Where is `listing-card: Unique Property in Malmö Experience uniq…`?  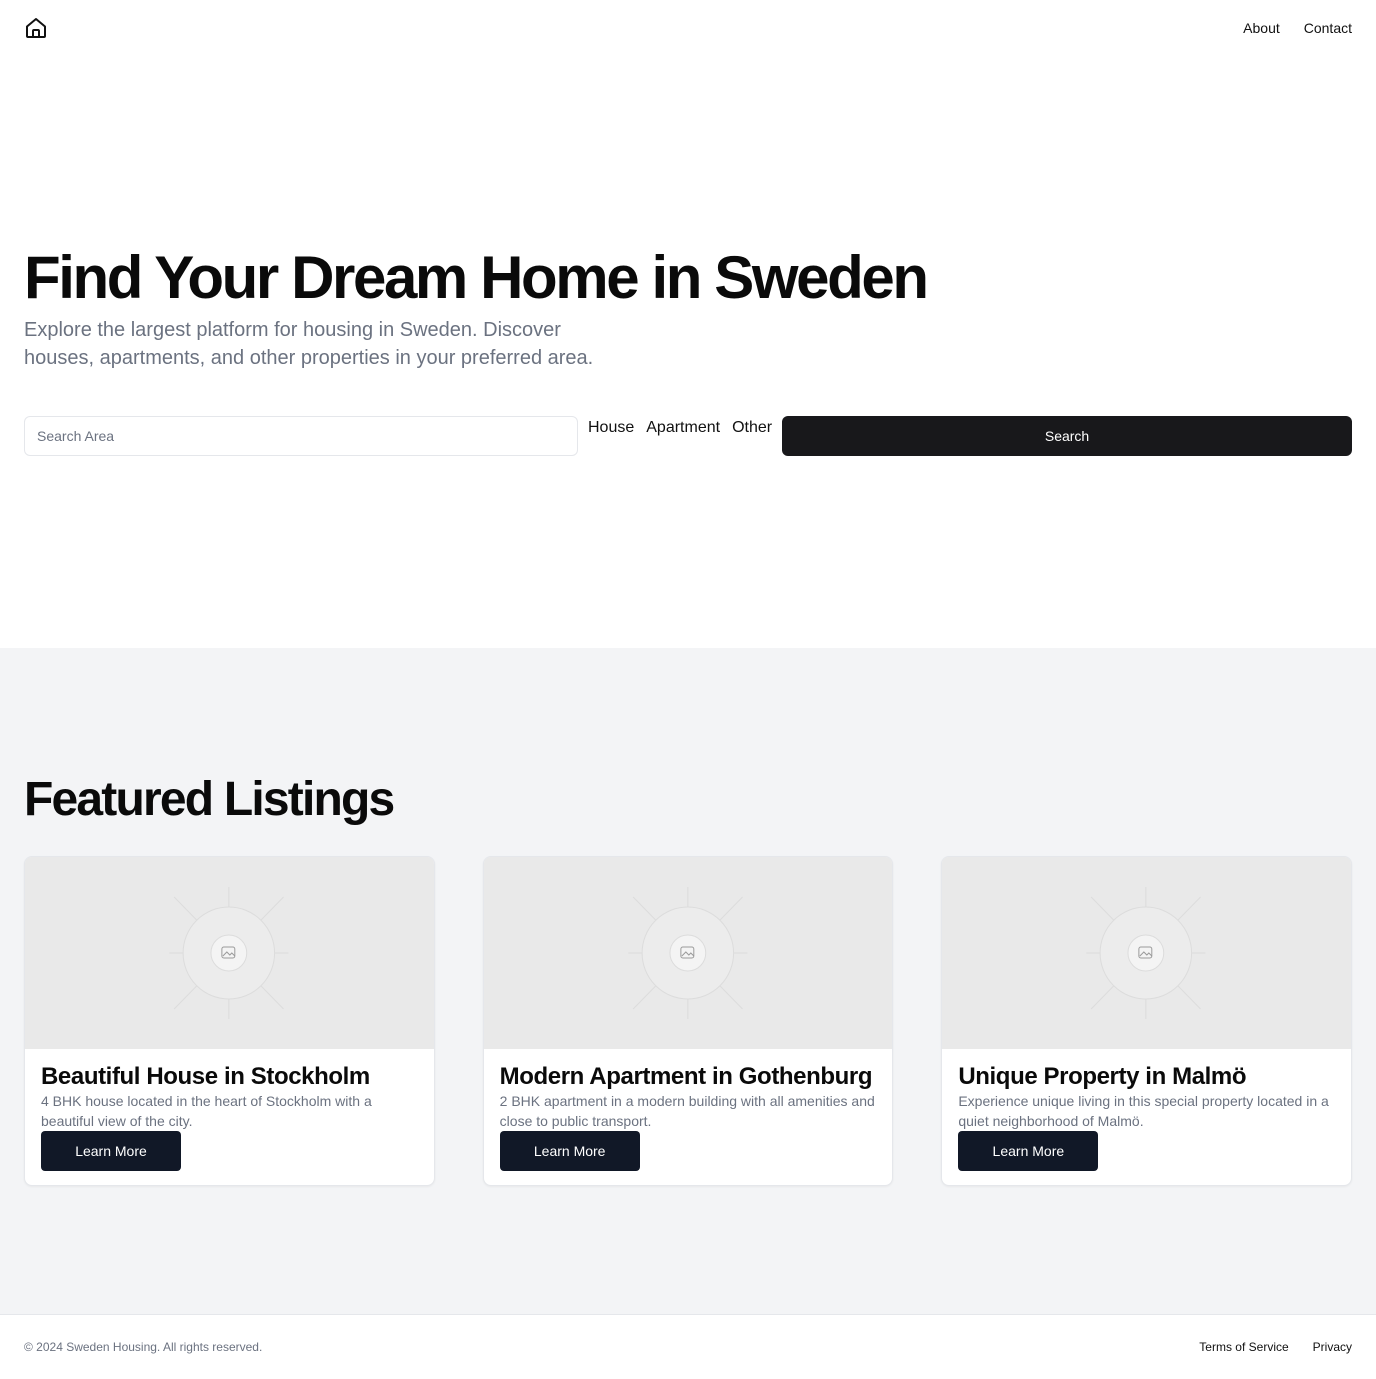
listing-card: Unique Property in Malmö Experience uniq… is located at coordinates (1147, 1021).